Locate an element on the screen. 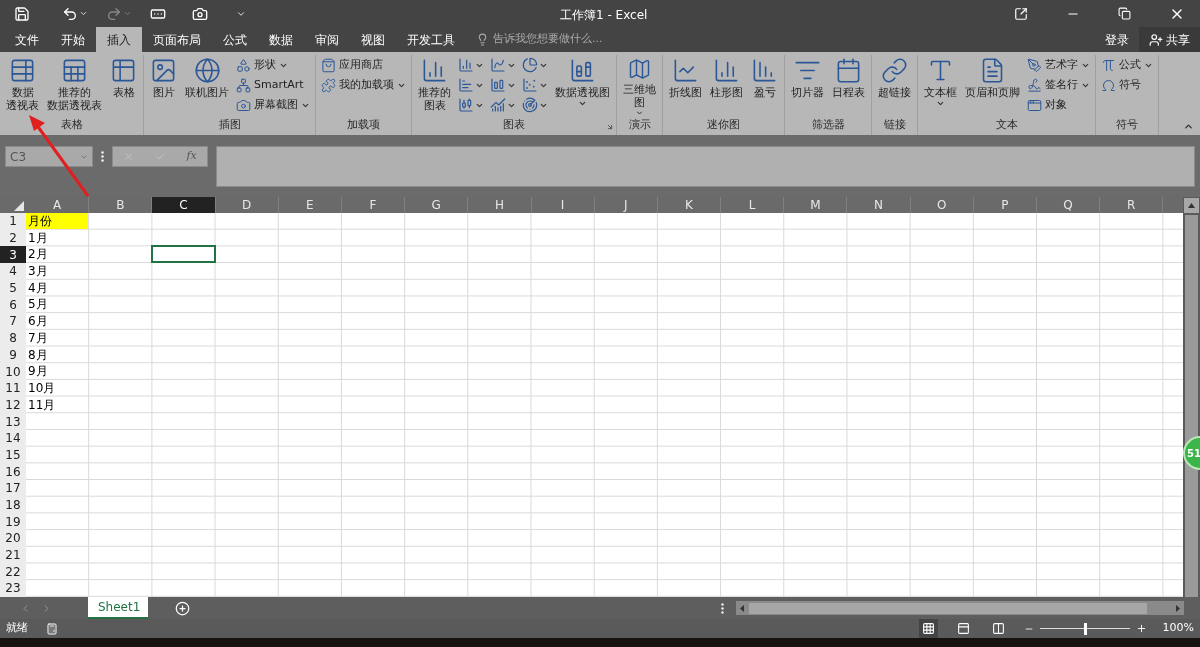 This screenshot has width=1200, height=647. row-header: 23 is located at coordinates (13, 588).